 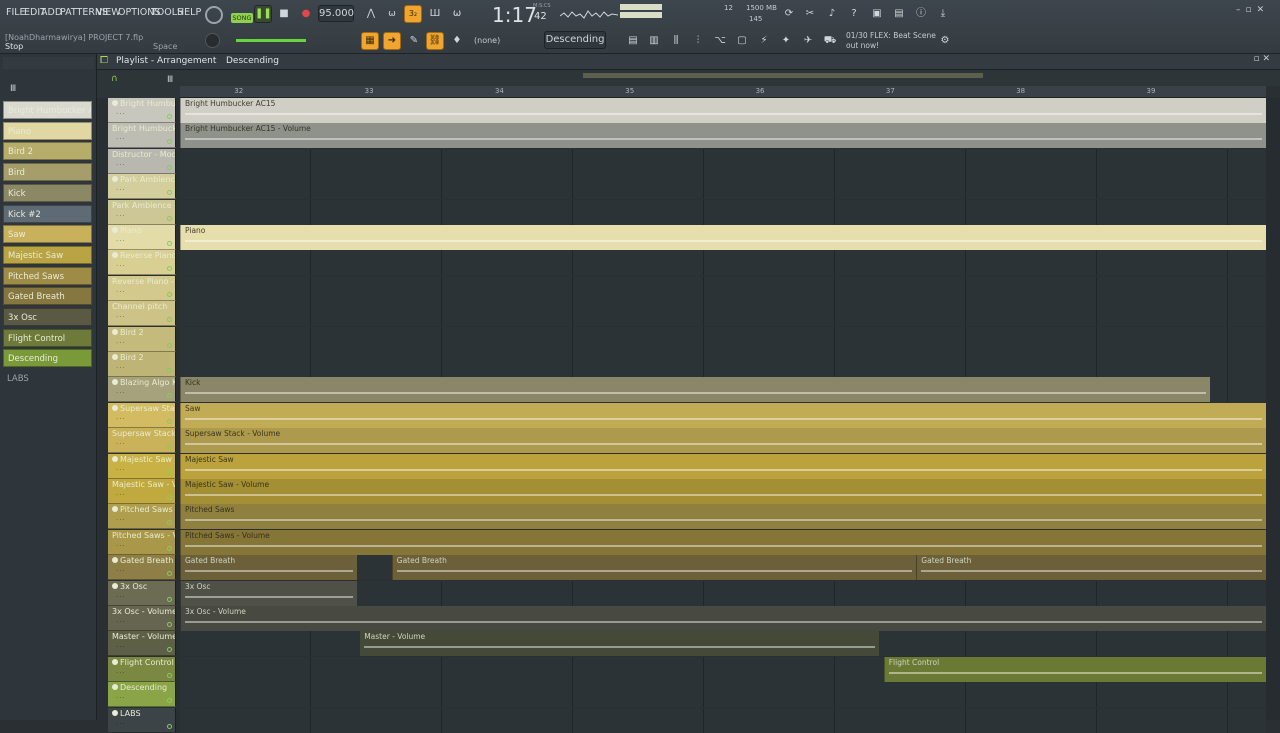 I want to click on track-lane: Piano, so click(x=723, y=237).